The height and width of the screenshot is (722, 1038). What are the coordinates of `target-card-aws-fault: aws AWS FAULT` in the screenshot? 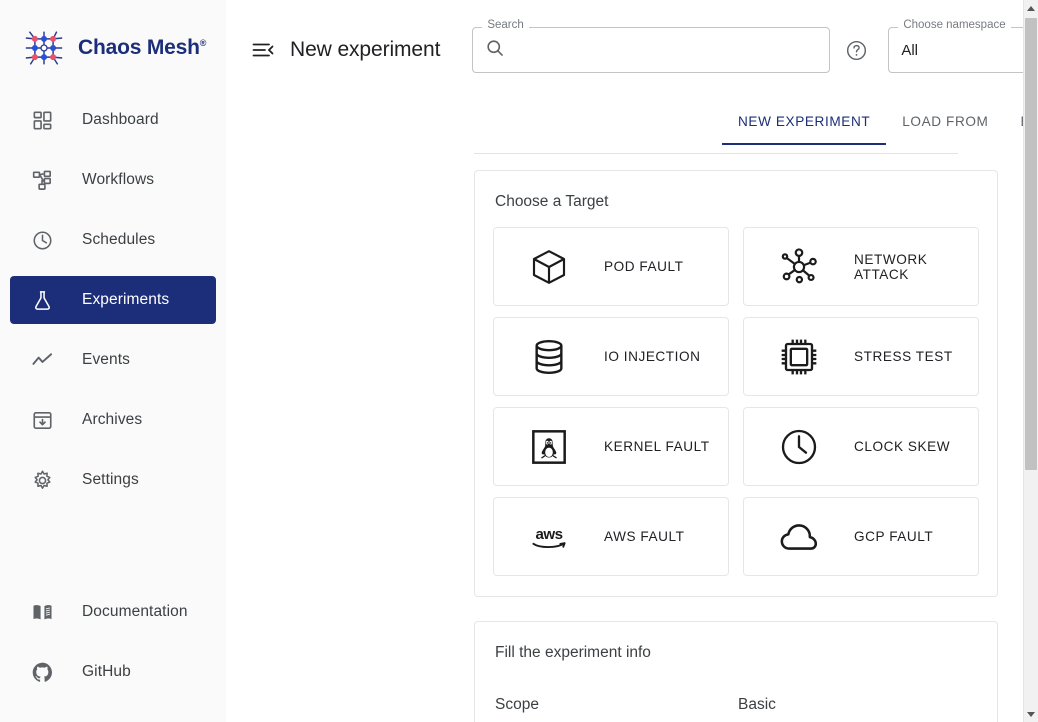 It's located at (611, 536).